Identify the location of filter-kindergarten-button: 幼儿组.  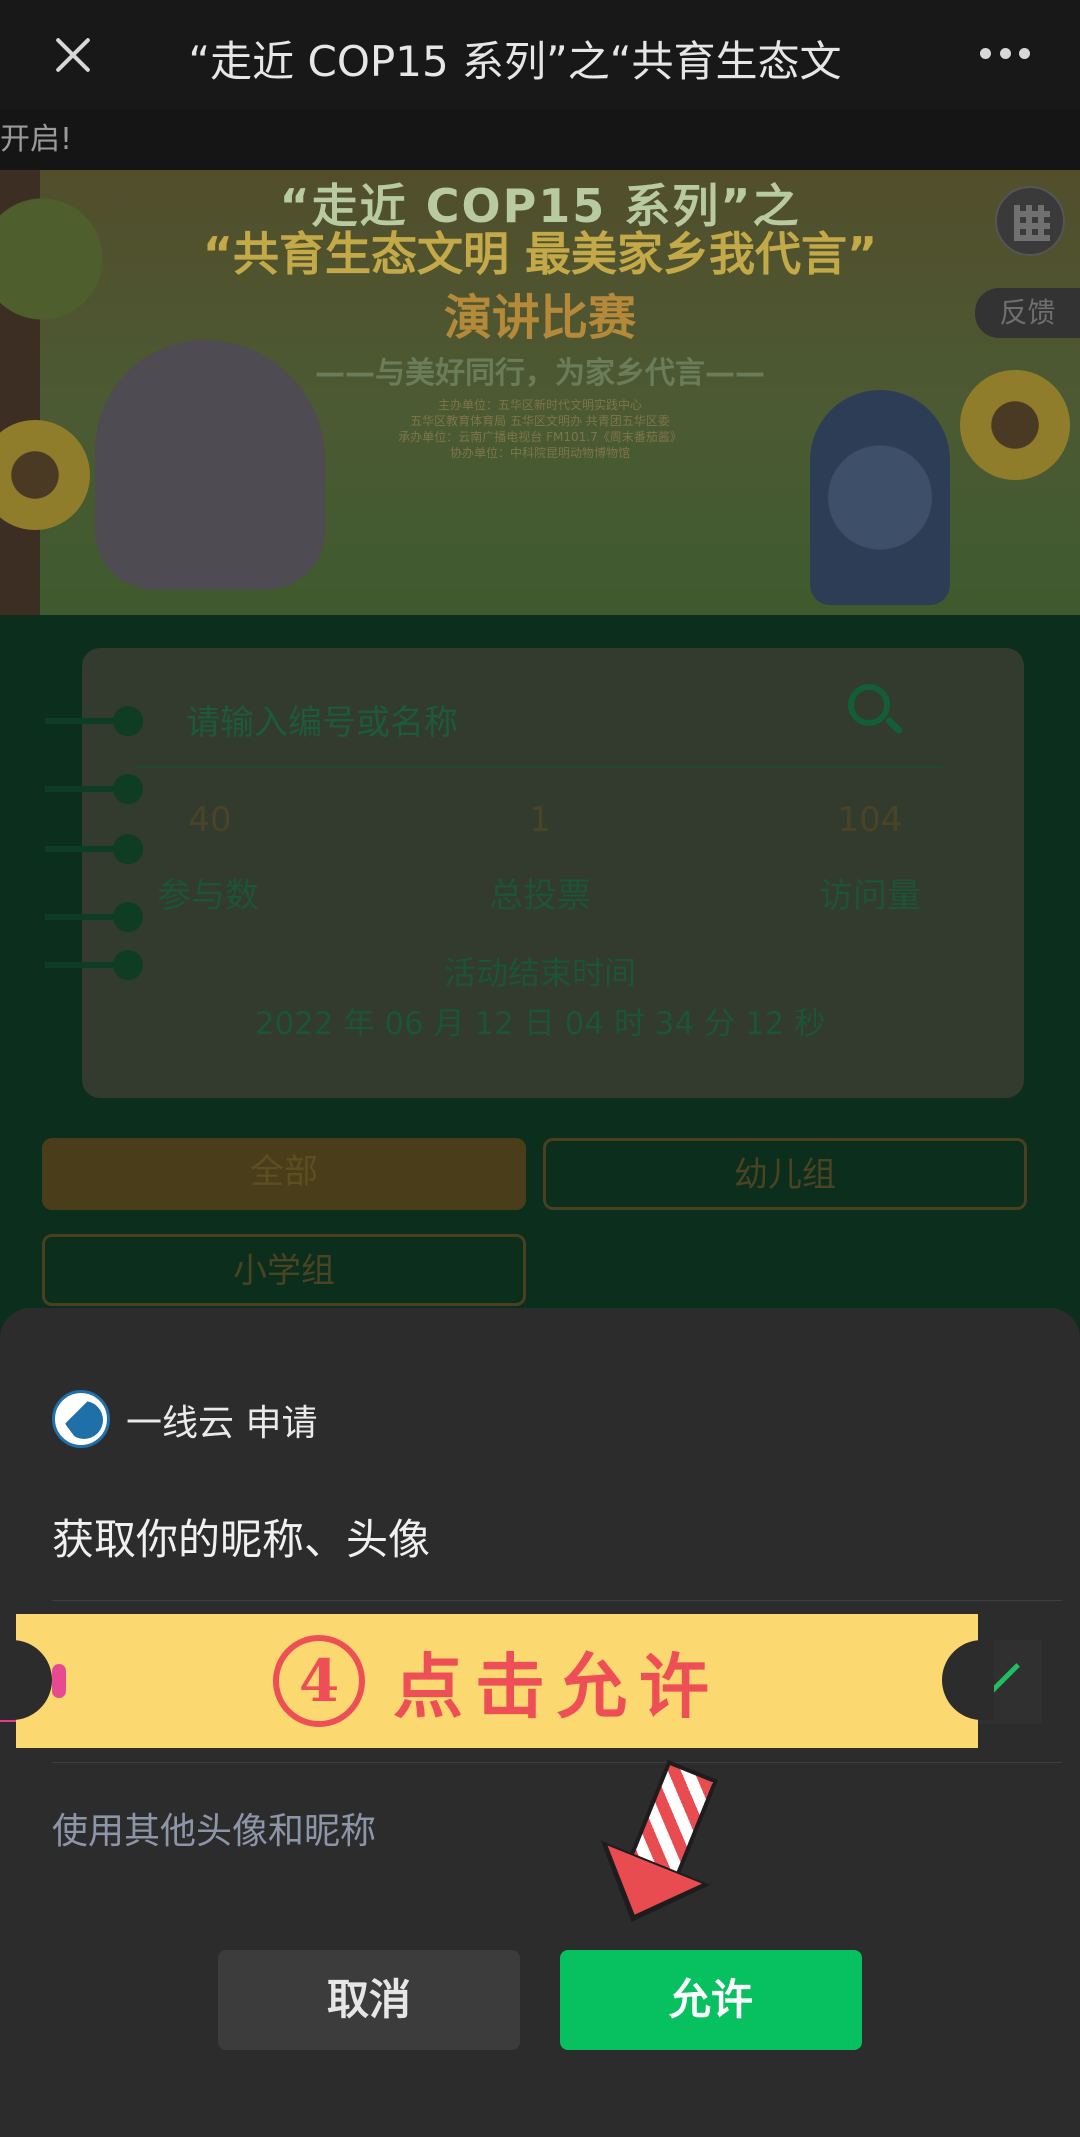
(785, 1174).